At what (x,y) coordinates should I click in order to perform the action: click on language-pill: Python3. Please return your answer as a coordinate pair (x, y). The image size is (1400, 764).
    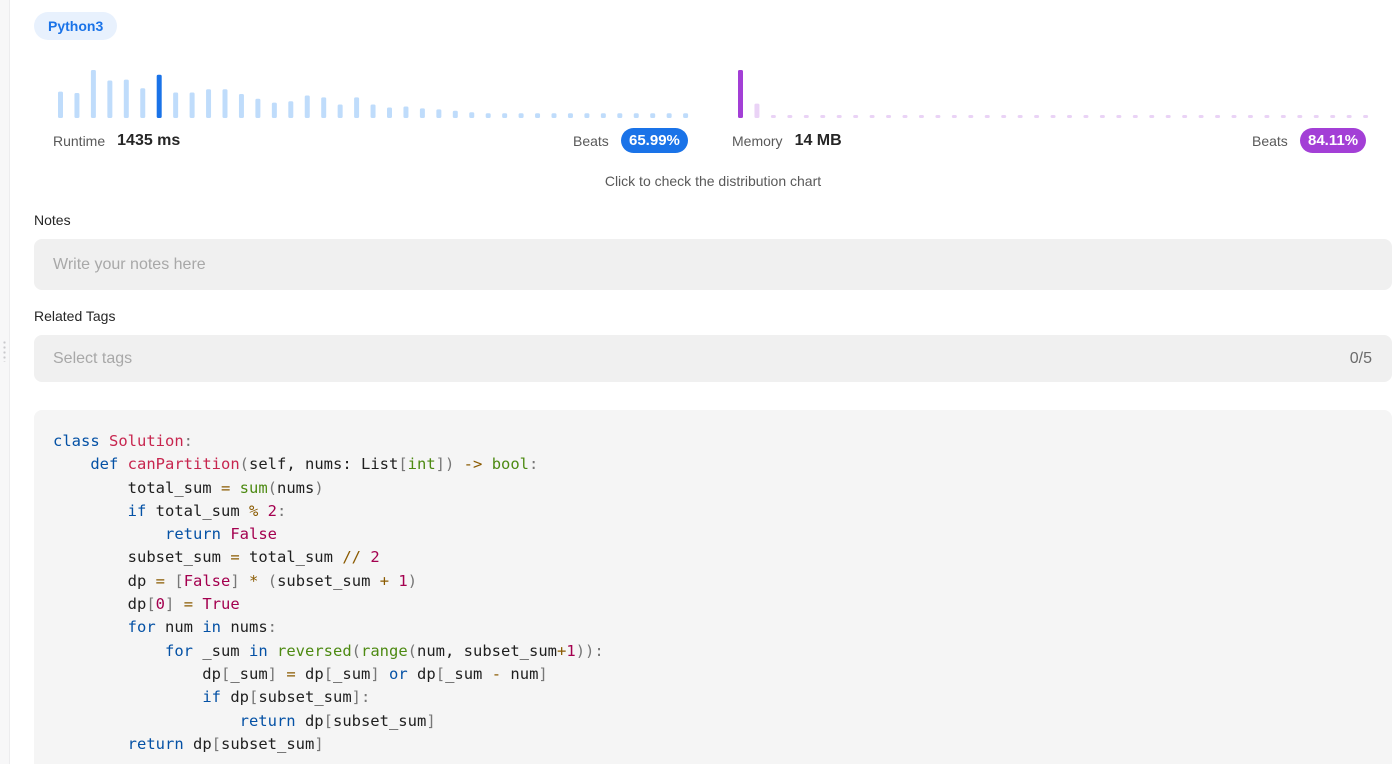
    Looking at the image, I should click on (76, 26).